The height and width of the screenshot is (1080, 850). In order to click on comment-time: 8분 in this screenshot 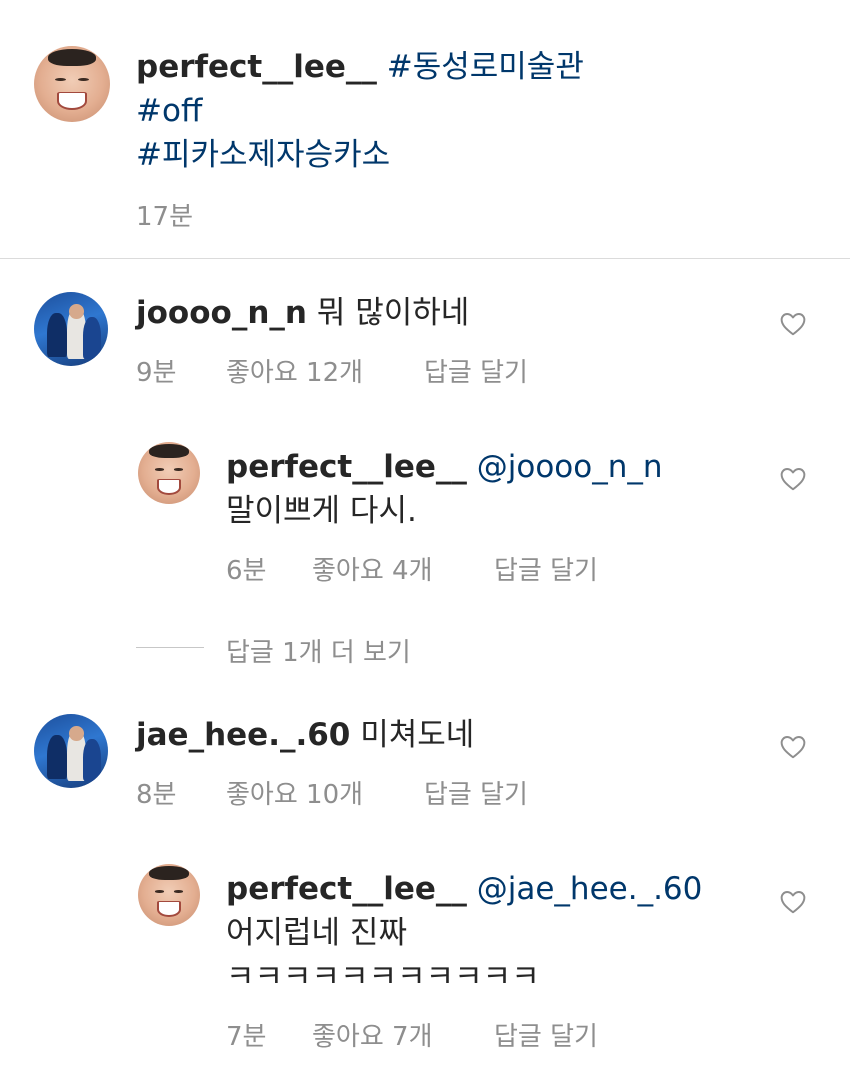, I will do `click(156, 795)`.